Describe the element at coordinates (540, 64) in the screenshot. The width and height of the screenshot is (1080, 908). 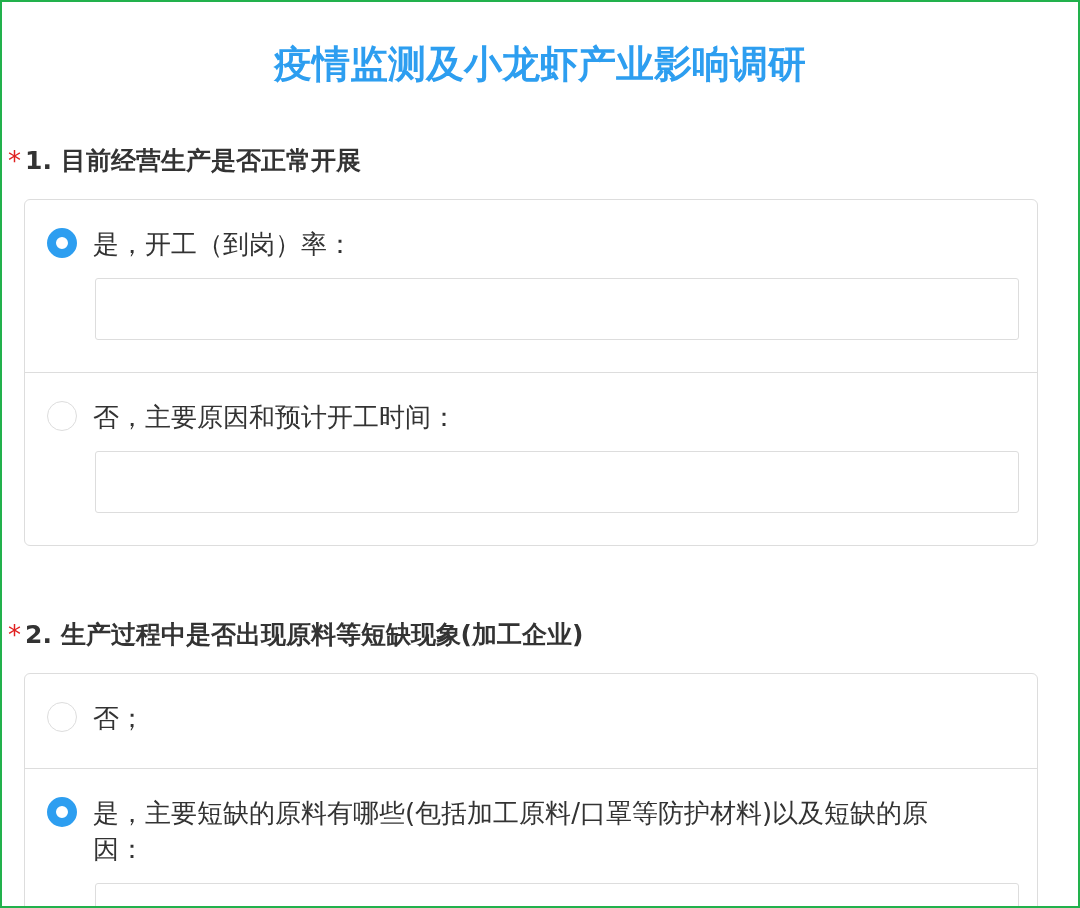
I see `survey-title: 疫情监测及小龙虾产业影响调研` at that location.